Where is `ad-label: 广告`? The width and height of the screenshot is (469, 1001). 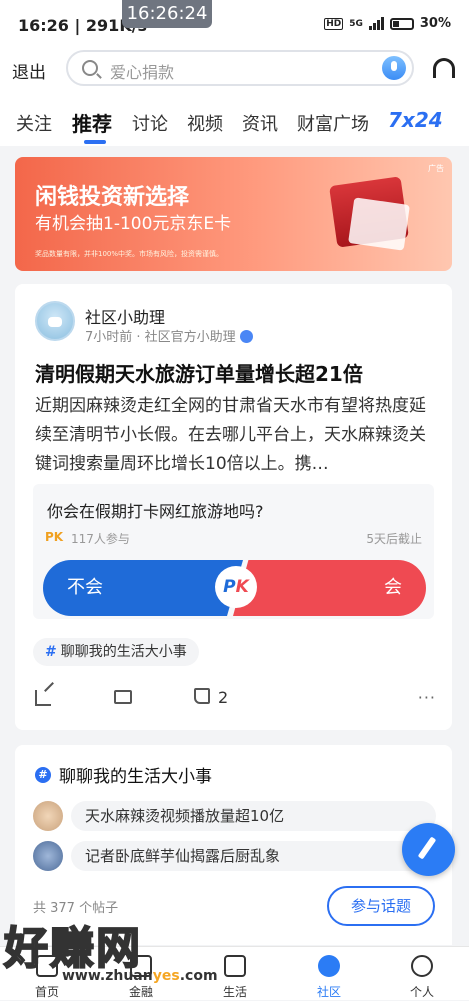
ad-label: 广告 is located at coordinates (436, 168).